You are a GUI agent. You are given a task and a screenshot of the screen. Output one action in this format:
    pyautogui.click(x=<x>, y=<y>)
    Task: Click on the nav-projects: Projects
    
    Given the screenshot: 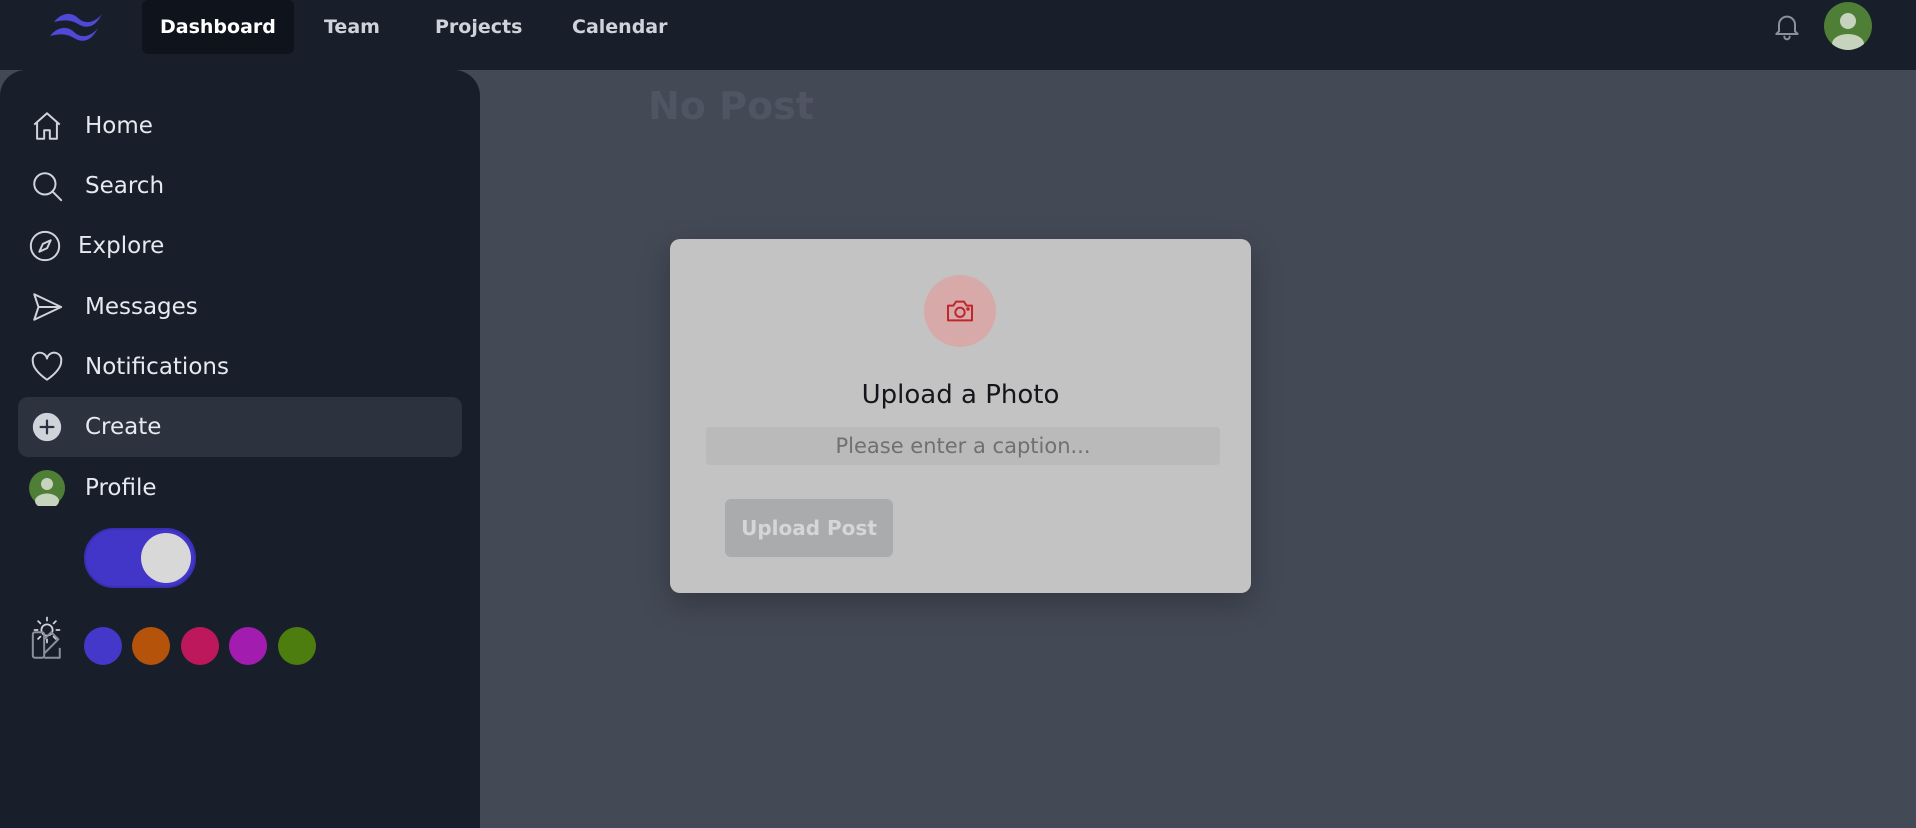 What is the action you would take?
    pyautogui.click(x=478, y=27)
    